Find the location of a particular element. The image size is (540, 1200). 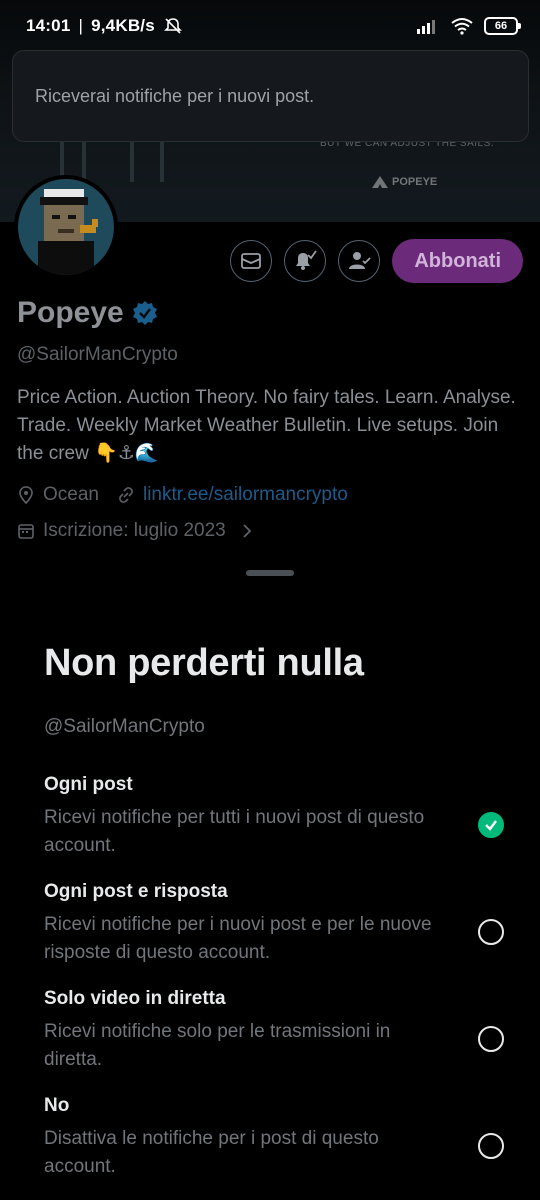

profile-actions: Abbonati is located at coordinates (376, 261).